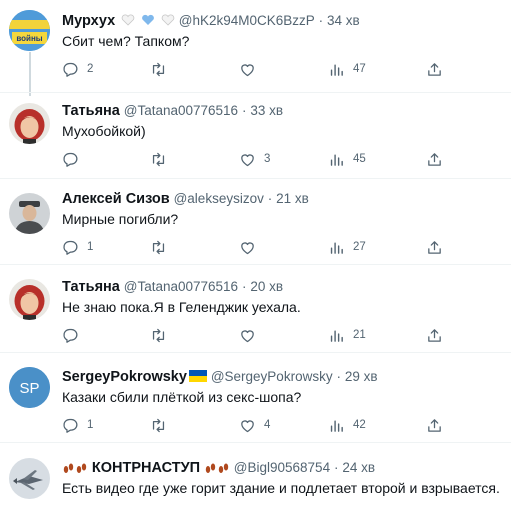 This screenshot has width=511, height=509. Describe the element at coordinates (358, 467) in the screenshot. I see `timestamp: 24 хв` at that location.